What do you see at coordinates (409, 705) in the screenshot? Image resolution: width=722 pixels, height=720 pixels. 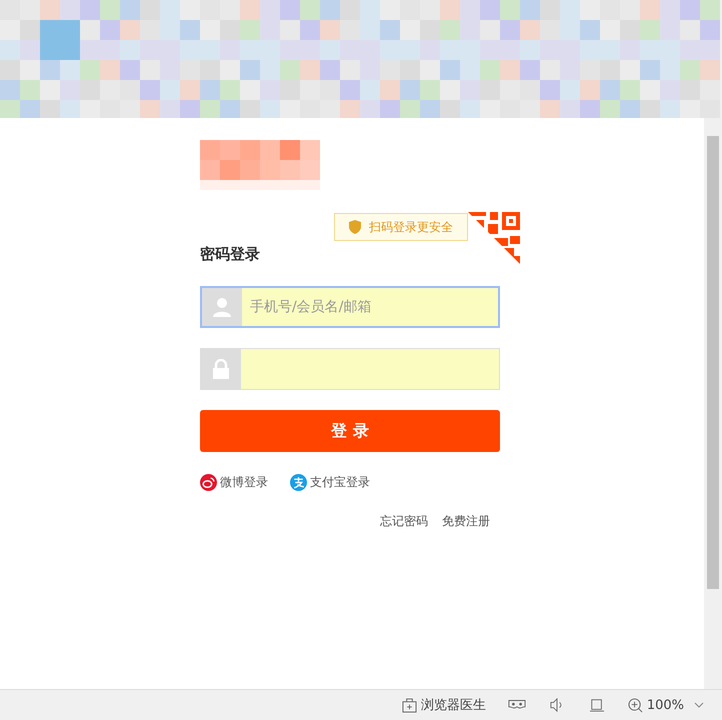 I see `medical-kit-icon` at bounding box center [409, 705].